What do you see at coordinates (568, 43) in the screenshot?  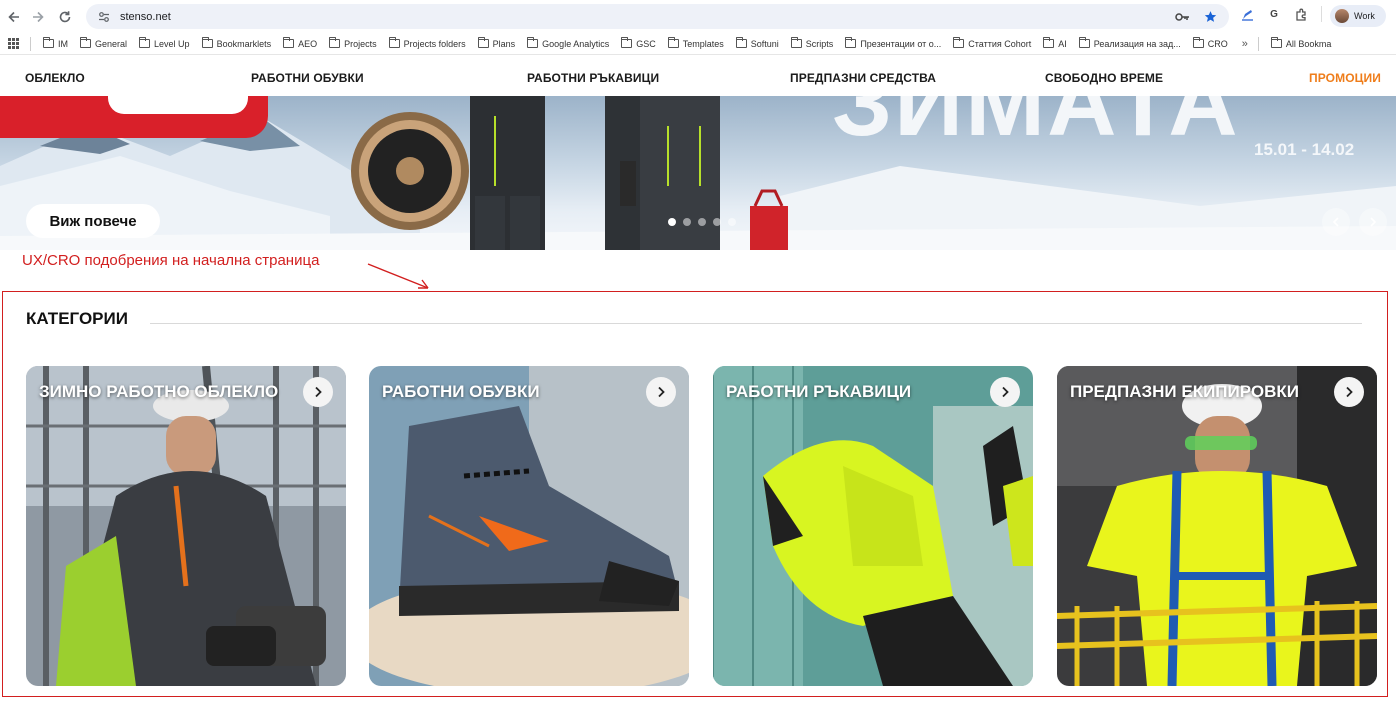 I see `bookmark-folder: Google Analytics` at bounding box center [568, 43].